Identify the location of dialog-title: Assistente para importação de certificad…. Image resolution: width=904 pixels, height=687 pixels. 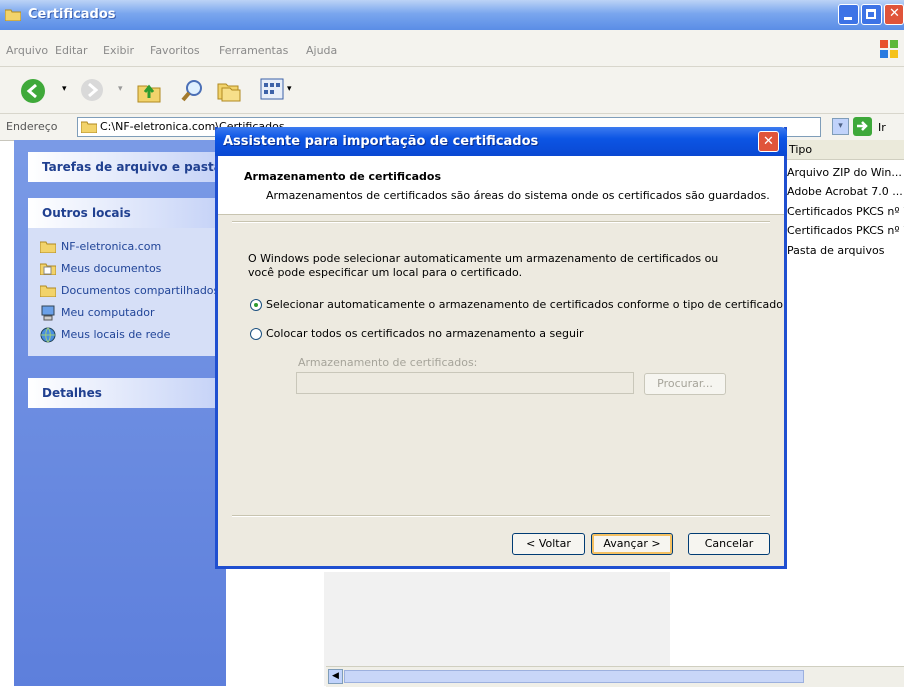
(381, 141).